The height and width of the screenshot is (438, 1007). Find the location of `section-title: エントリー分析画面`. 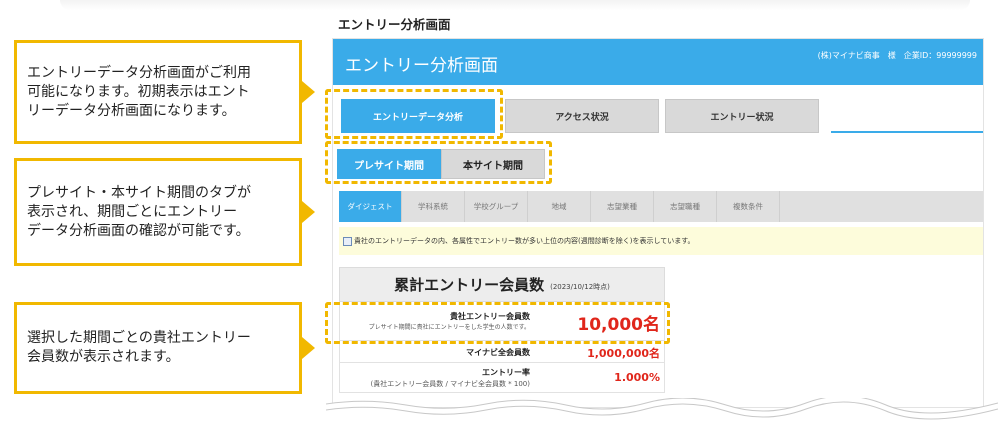

section-title: エントリー分析画面 is located at coordinates (394, 24).